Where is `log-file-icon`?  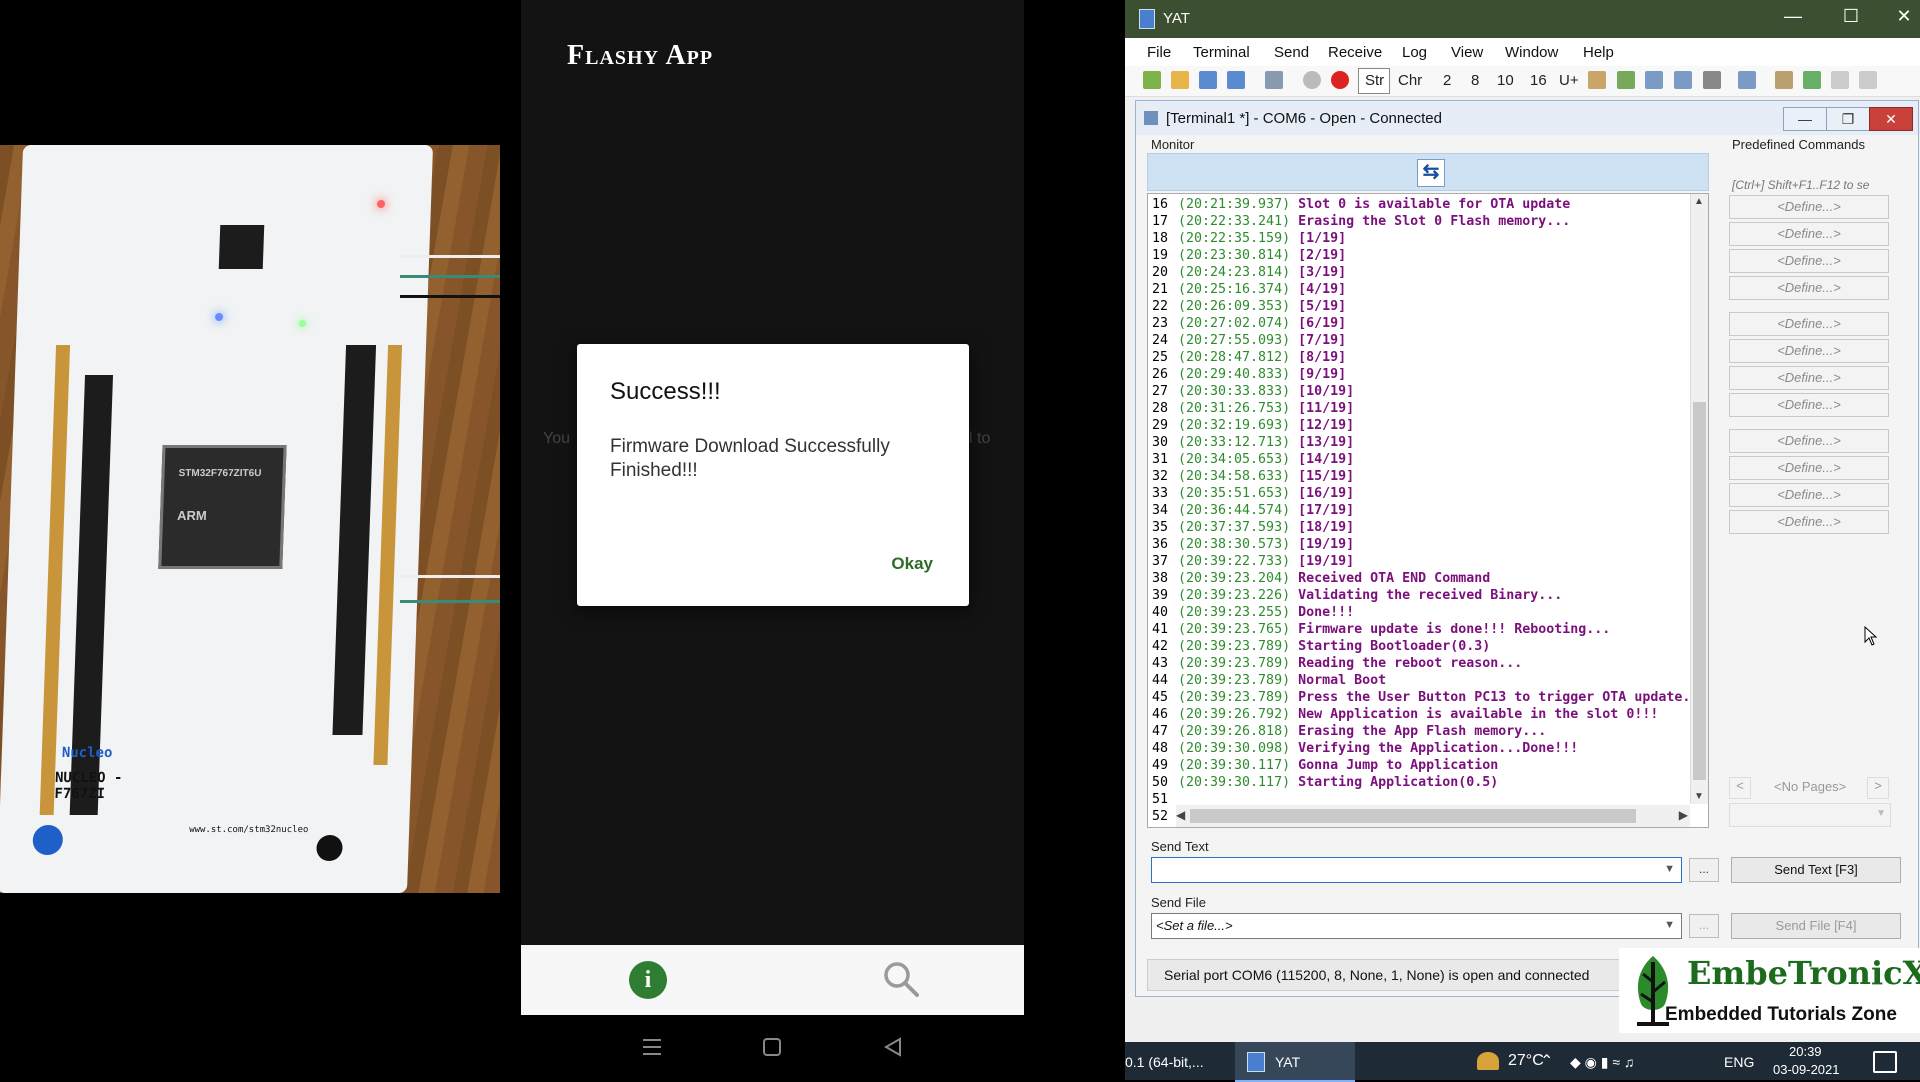 log-file-icon is located at coordinates (1840, 80).